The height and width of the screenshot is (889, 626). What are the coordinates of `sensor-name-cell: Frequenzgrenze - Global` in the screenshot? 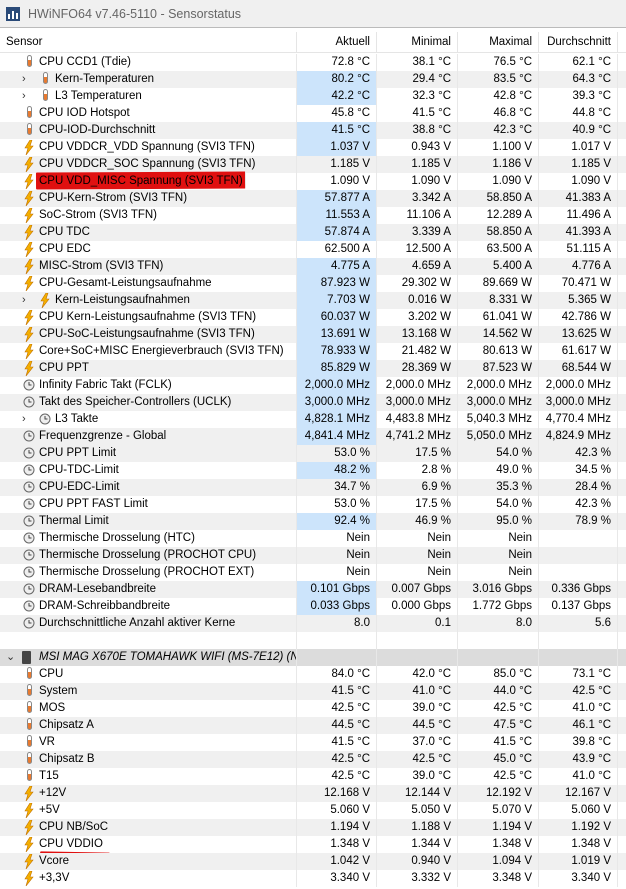 It's located at (148, 436).